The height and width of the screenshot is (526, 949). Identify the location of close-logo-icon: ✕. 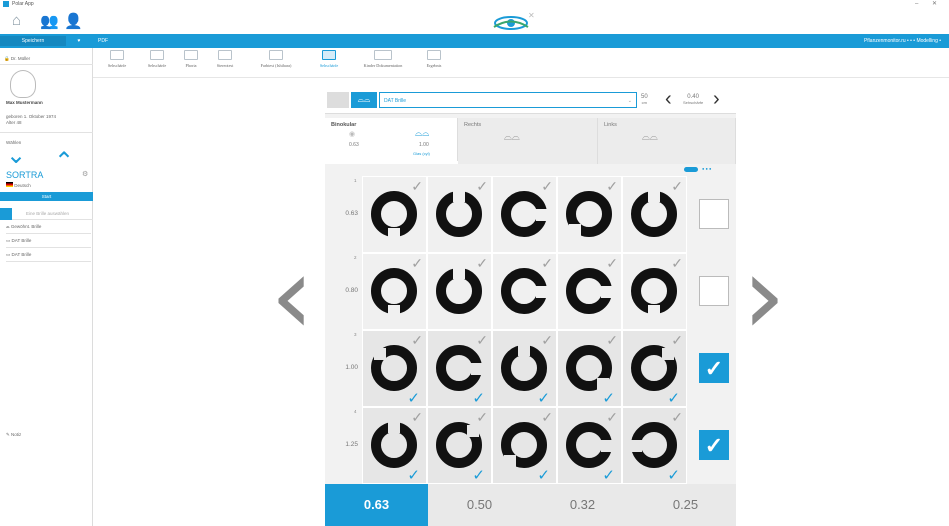
(531, 15).